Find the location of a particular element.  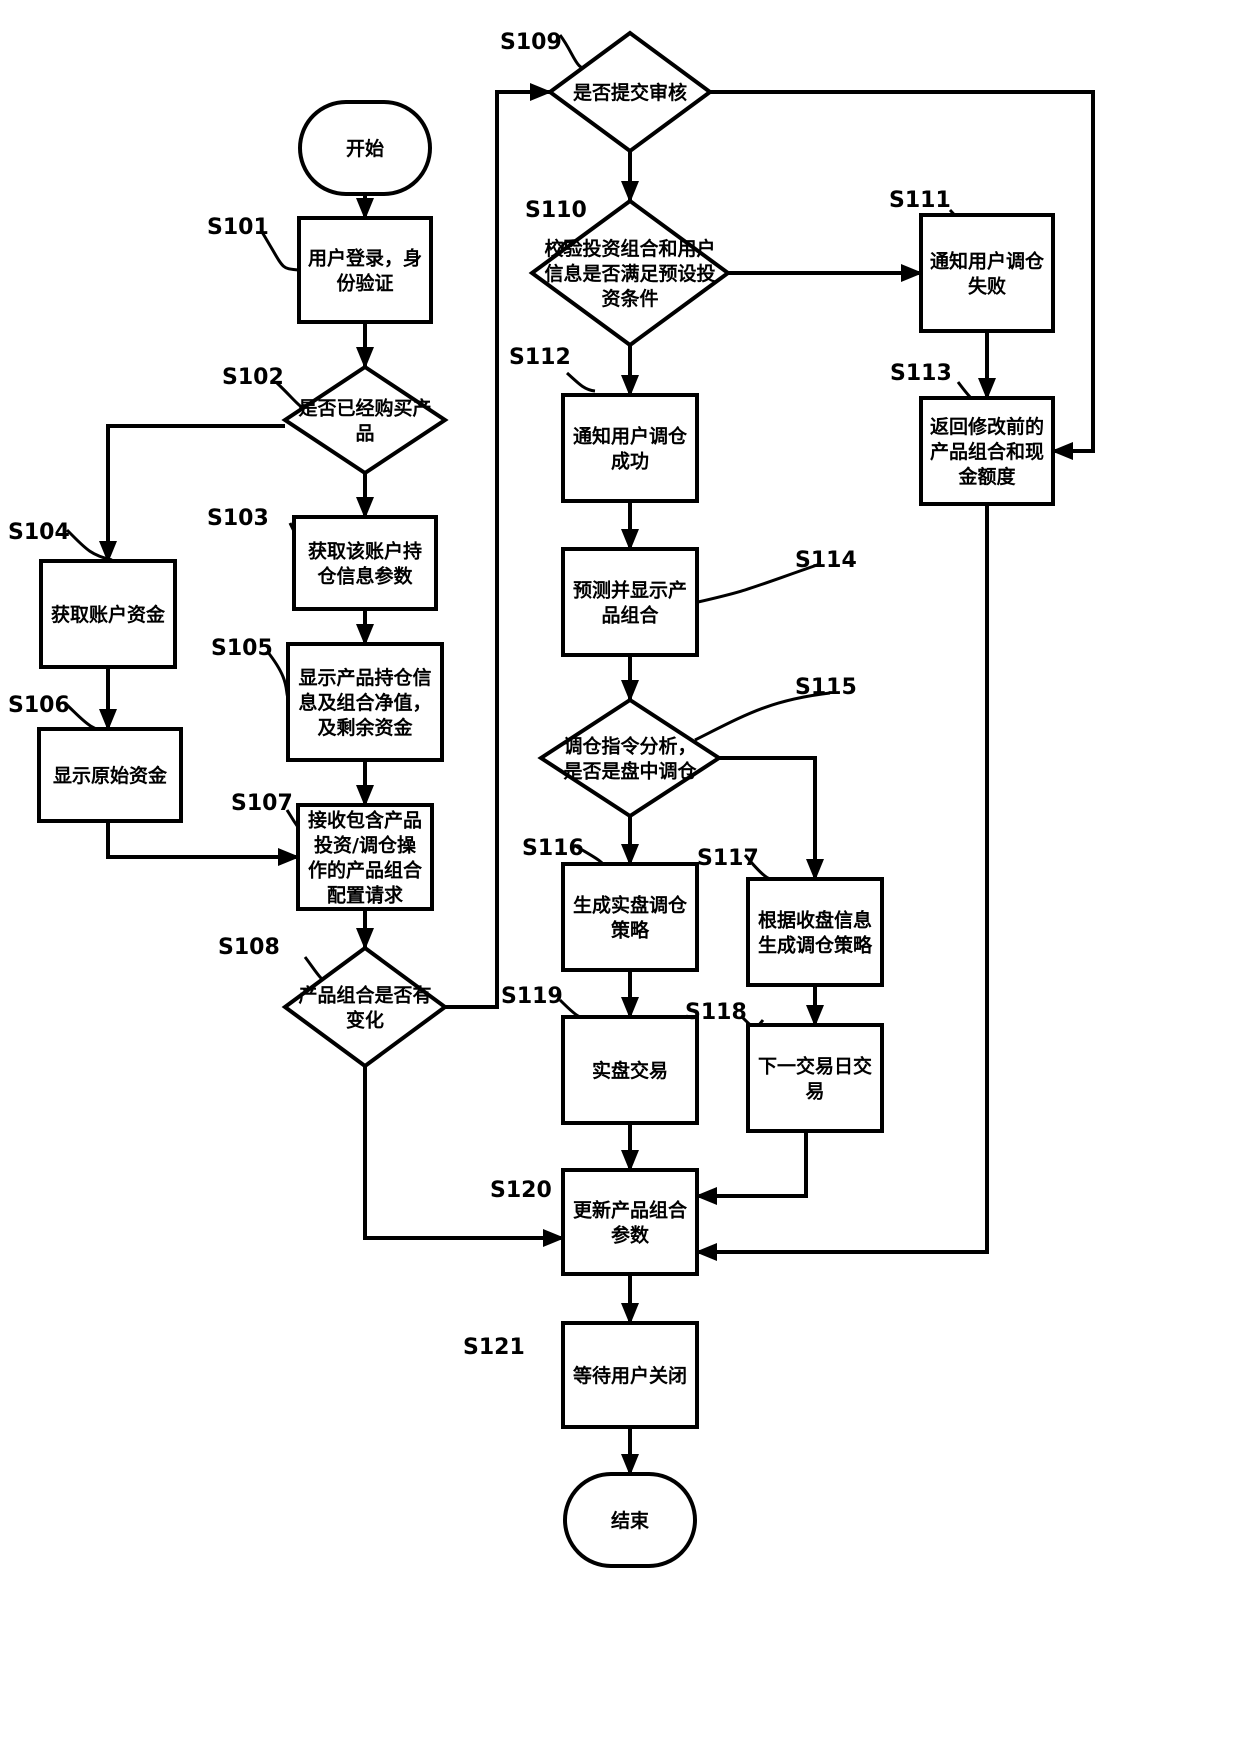

node-text-line: 金额度 is located at coordinates (986, 476).